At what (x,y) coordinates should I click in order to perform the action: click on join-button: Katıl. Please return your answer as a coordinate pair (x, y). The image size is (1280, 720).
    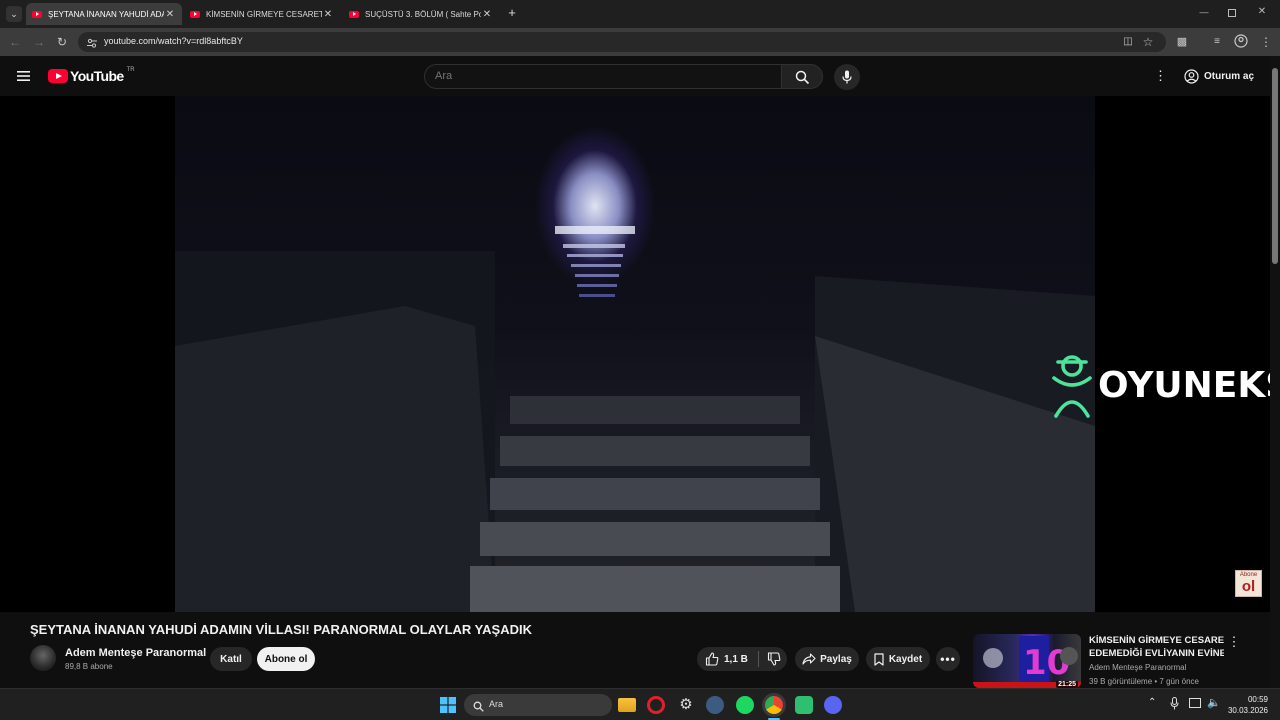
    Looking at the image, I should click on (231, 659).